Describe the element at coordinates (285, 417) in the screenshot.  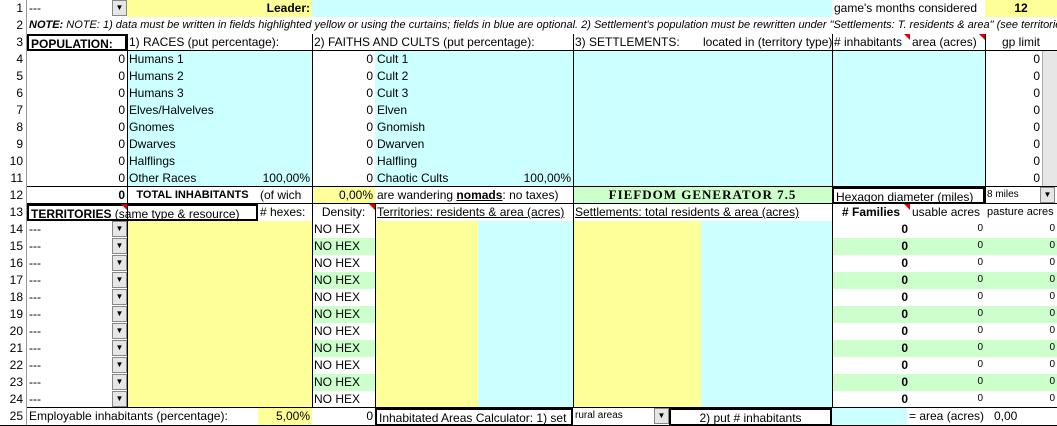
I see `employable-percent: 5,00%` at that location.